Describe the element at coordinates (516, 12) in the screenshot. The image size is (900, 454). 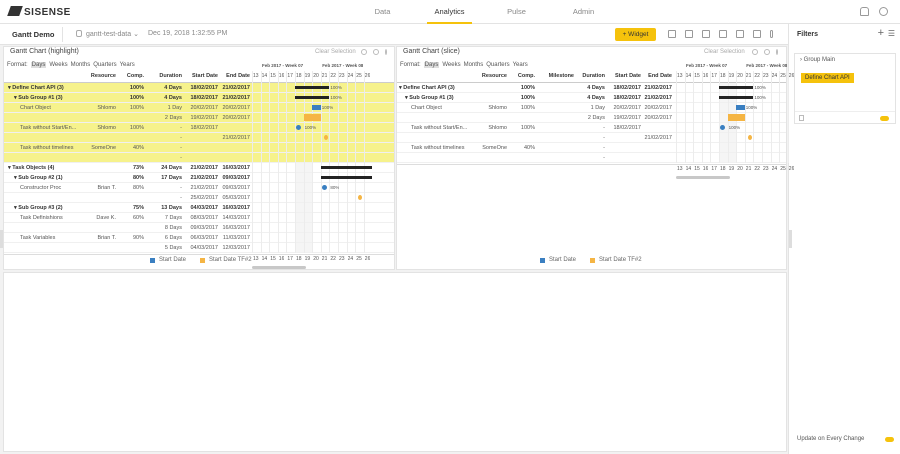
I see `tab-pulse: Pulse` at that location.